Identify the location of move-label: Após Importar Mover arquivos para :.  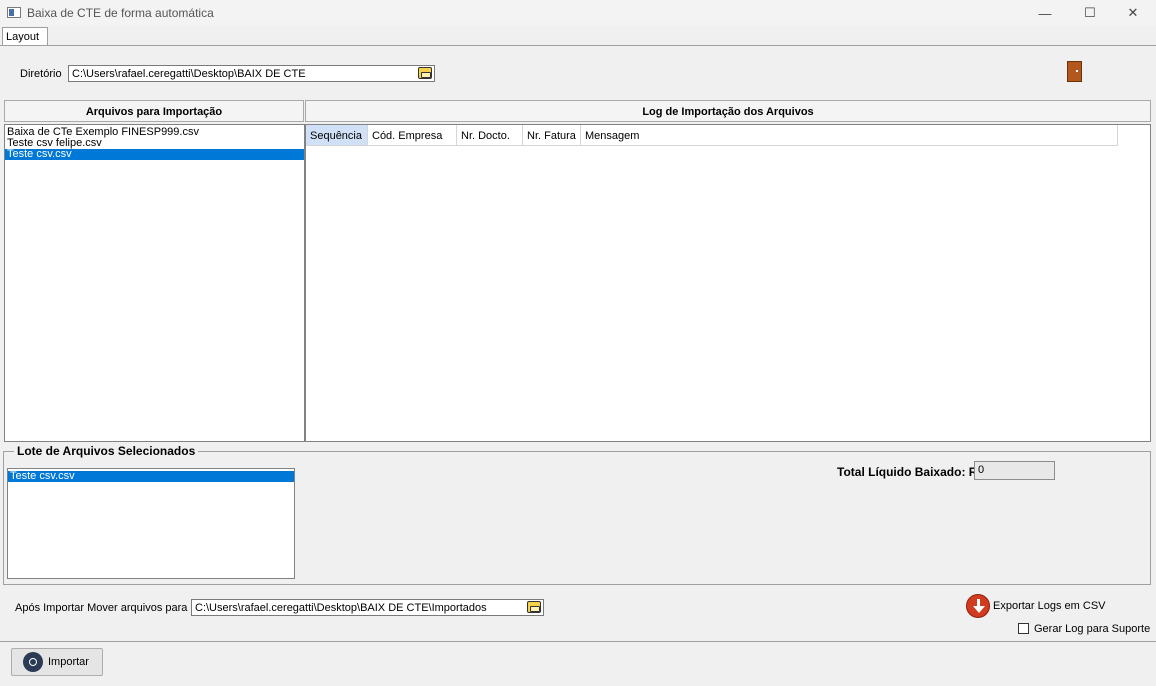
(104, 608).